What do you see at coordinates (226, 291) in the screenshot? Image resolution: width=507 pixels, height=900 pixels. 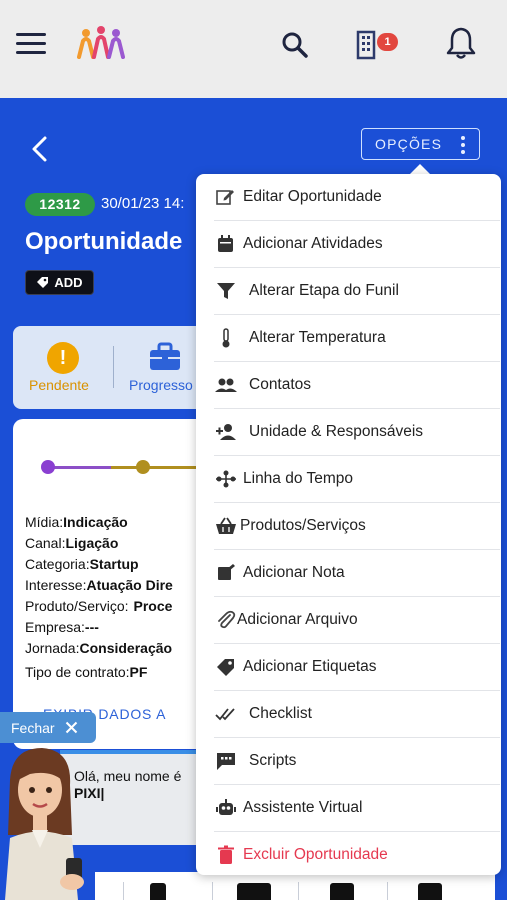 I see `funnel-icon` at bounding box center [226, 291].